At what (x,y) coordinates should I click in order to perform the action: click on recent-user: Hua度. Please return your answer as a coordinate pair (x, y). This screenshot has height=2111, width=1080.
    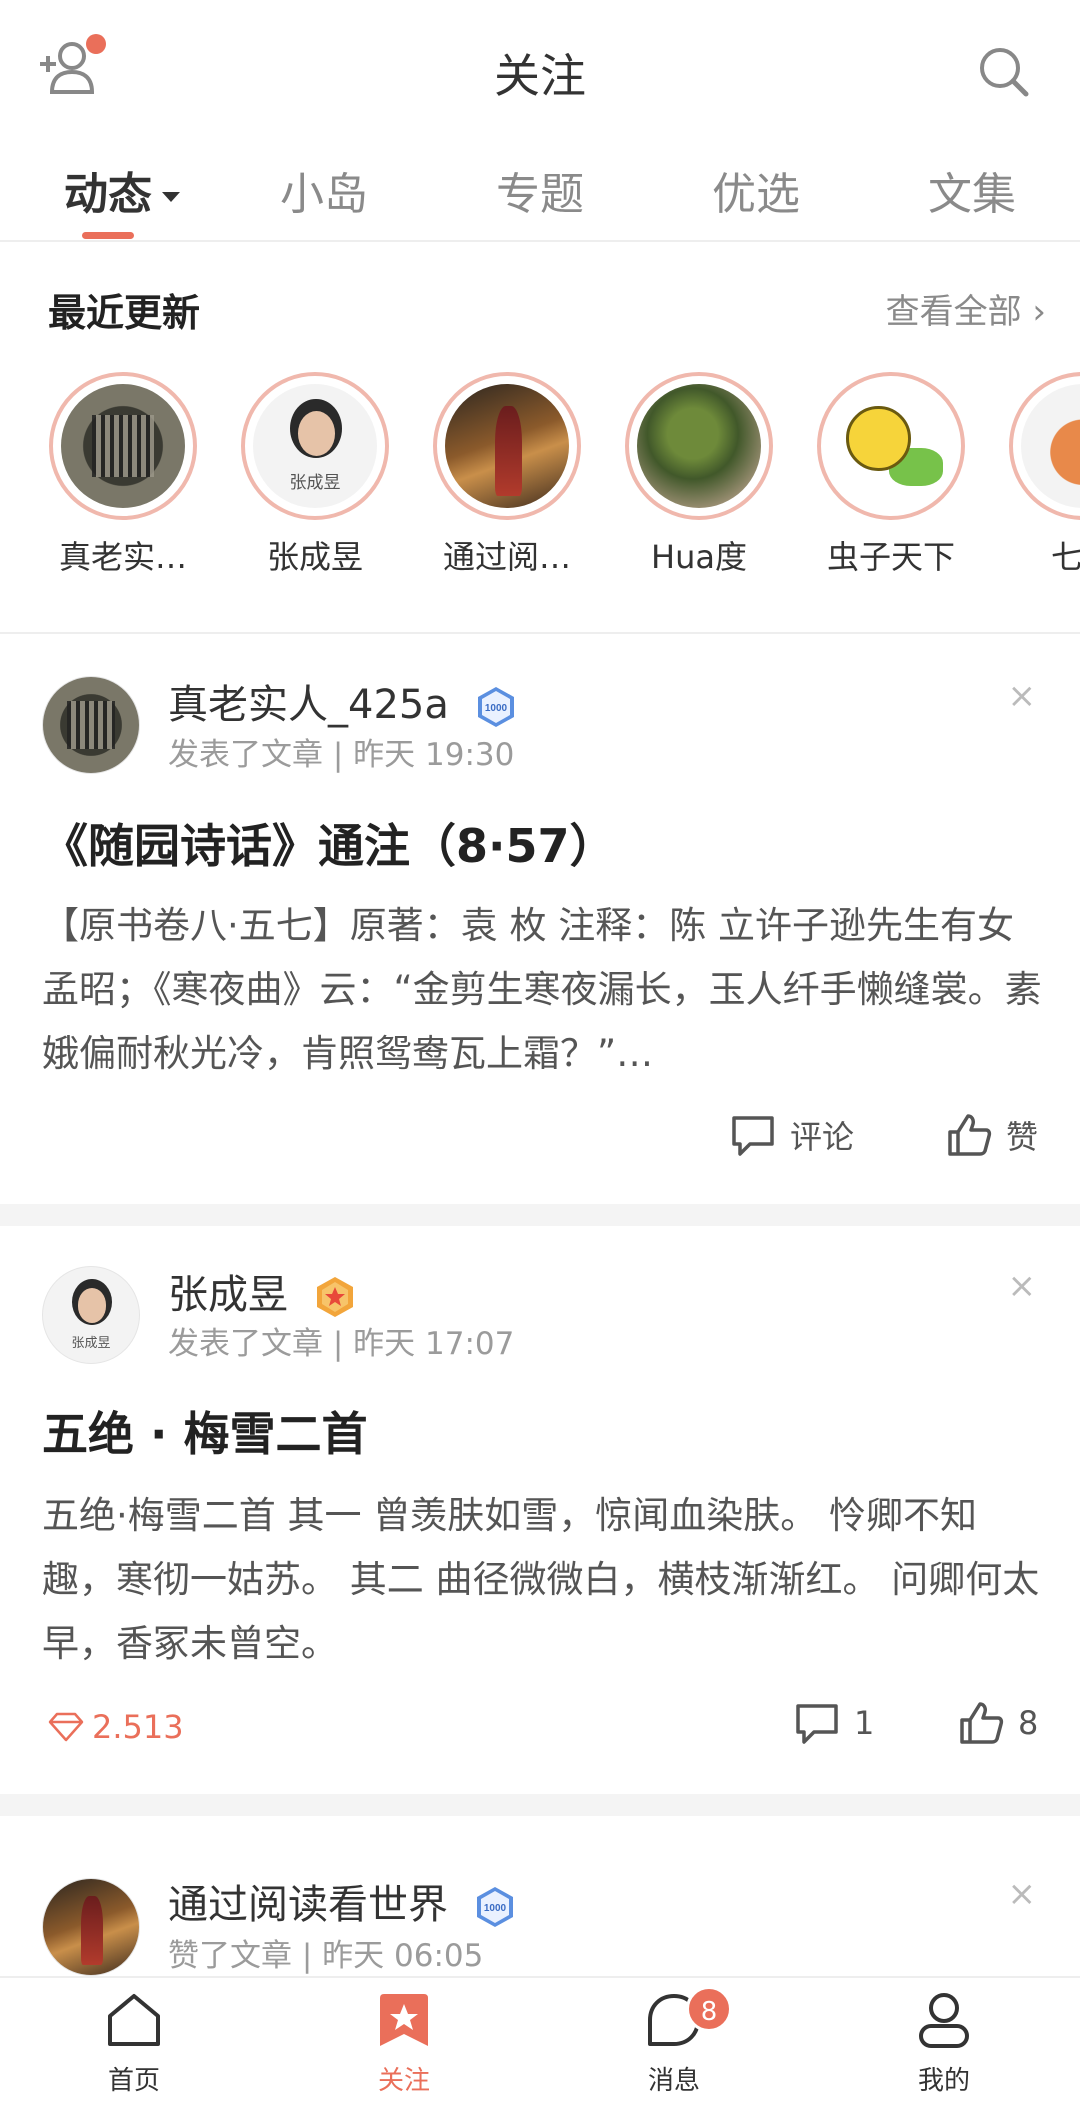
    Looking at the image, I should click on (699, 475).